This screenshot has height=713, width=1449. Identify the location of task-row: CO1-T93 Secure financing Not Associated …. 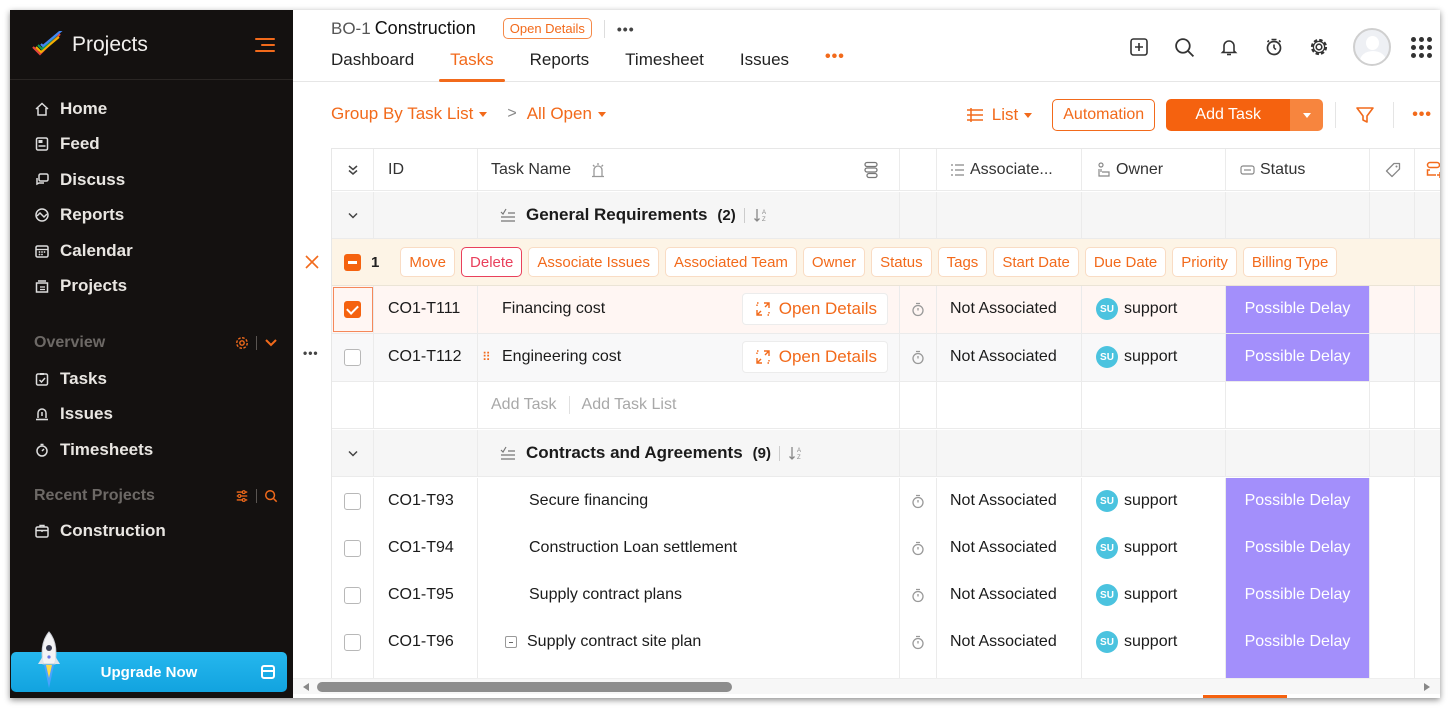
(886, 502).